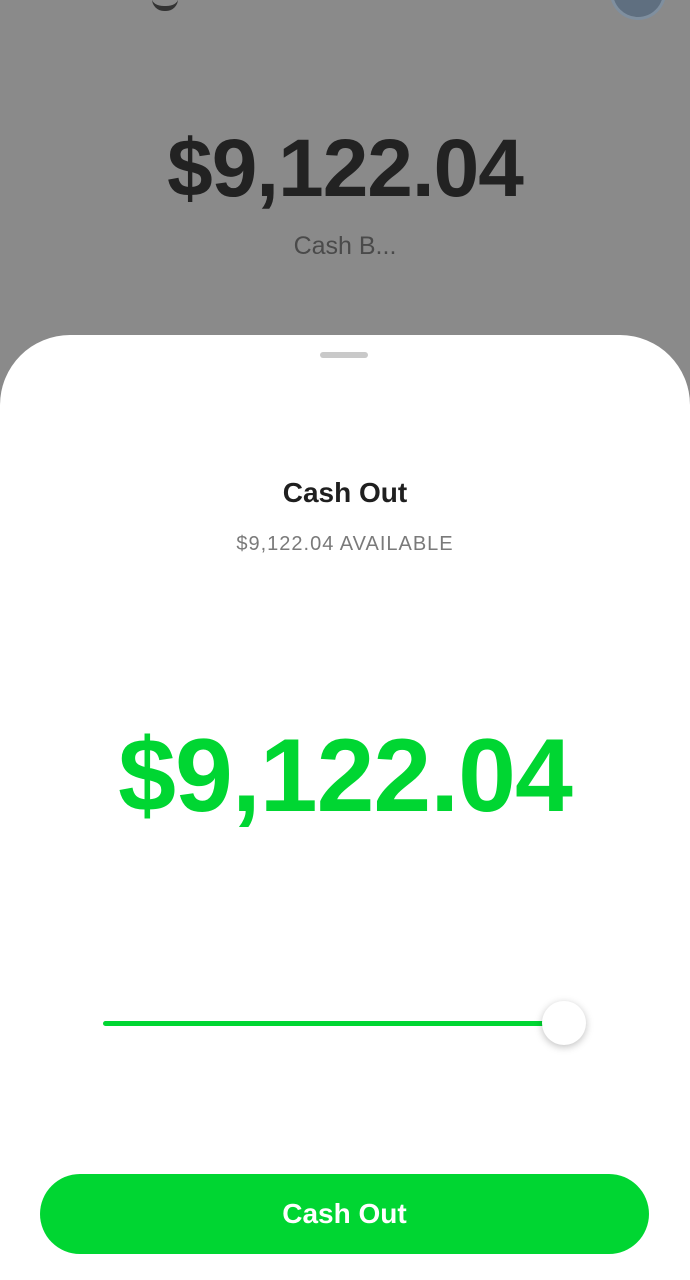 The height and width of the screenshot is (1280, 690). Describe the element at coordinates (345, 544) in the screenshot. I see `available-balance: $9,122.04 AVAILABLE` at that location.